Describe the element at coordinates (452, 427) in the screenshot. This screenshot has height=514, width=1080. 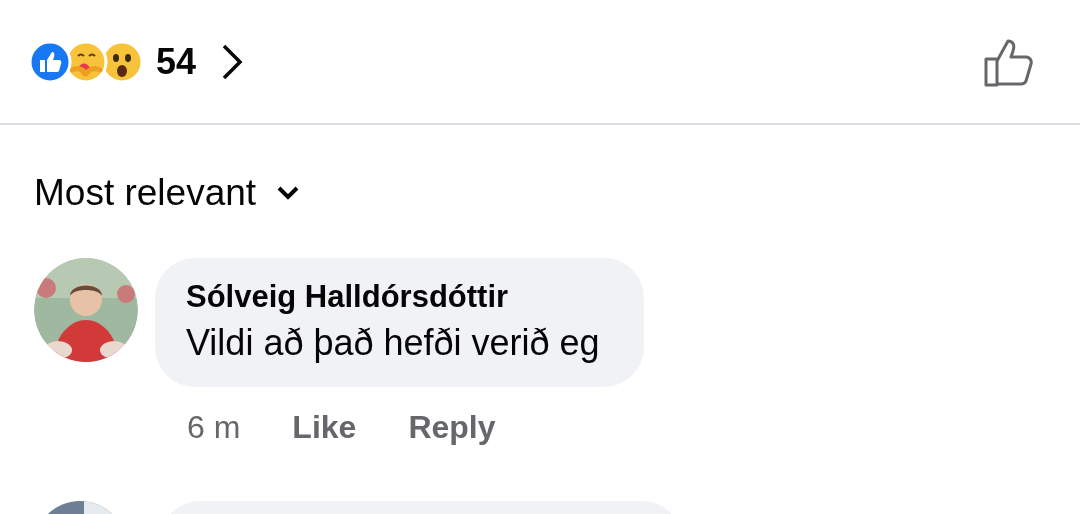
I see `comment-action-link: Reply` at that location.